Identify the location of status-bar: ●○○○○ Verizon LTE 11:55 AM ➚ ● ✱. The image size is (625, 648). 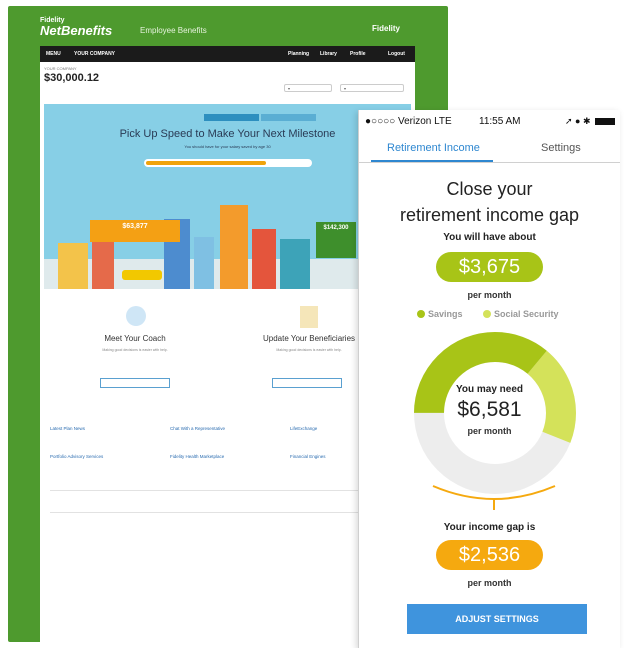
(489, 120).